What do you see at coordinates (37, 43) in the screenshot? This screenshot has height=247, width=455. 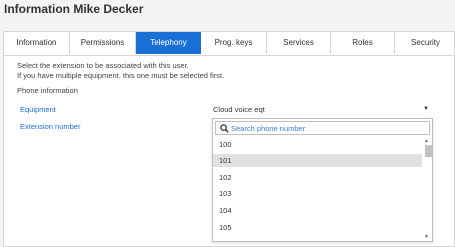 I see `tab-information: Information` at bounding box center [37, 43].